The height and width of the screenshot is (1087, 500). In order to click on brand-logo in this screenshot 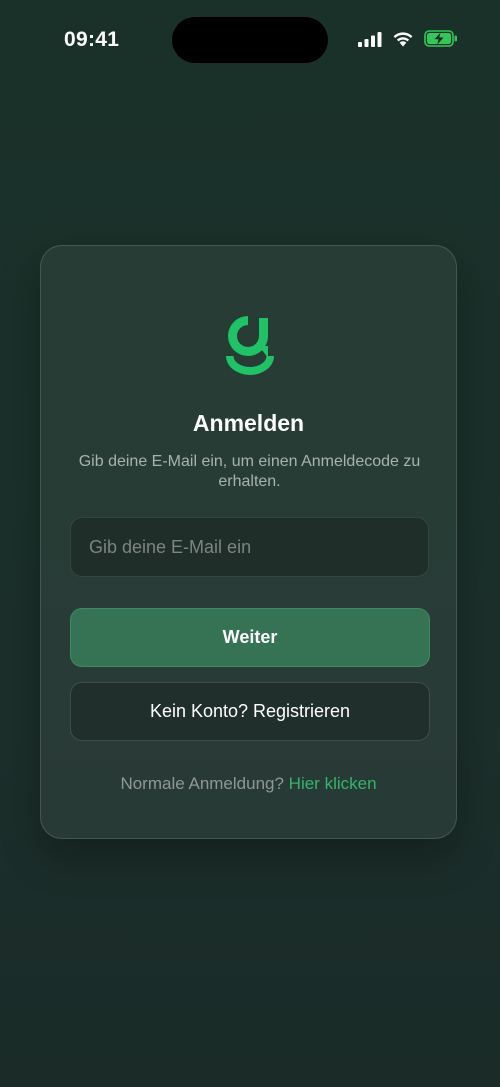, I will do `click(250, 345)`.